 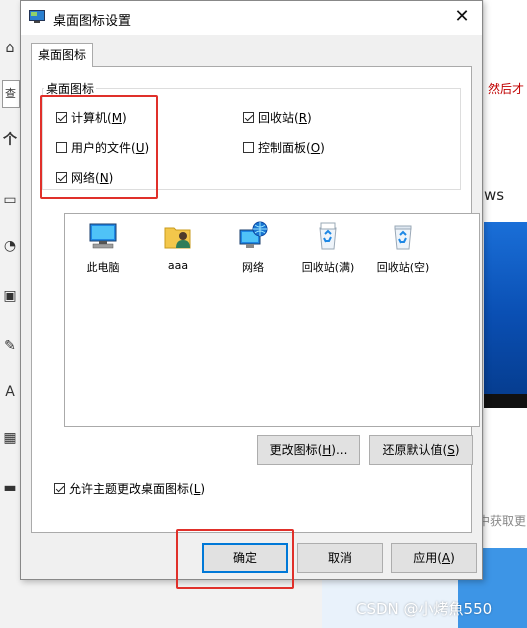 I want to click on close-icon: ✕, so click(x=462, y=16).